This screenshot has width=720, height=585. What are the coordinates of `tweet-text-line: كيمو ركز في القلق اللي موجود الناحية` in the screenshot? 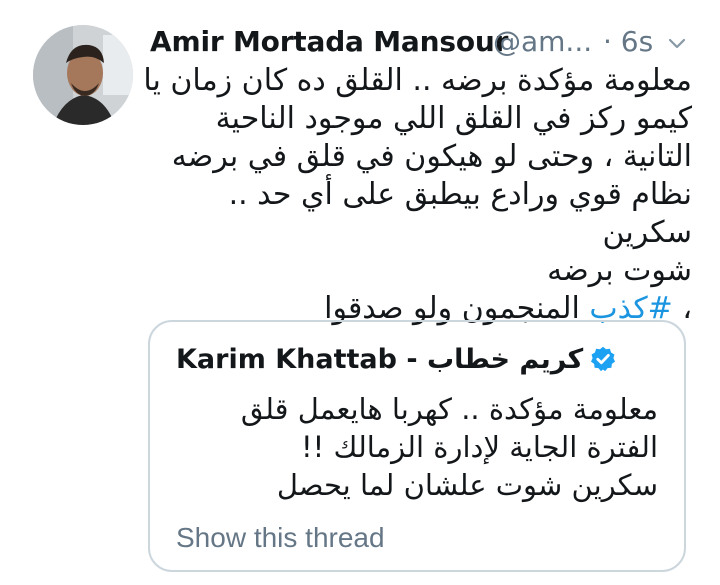 It's located at (453, 118).